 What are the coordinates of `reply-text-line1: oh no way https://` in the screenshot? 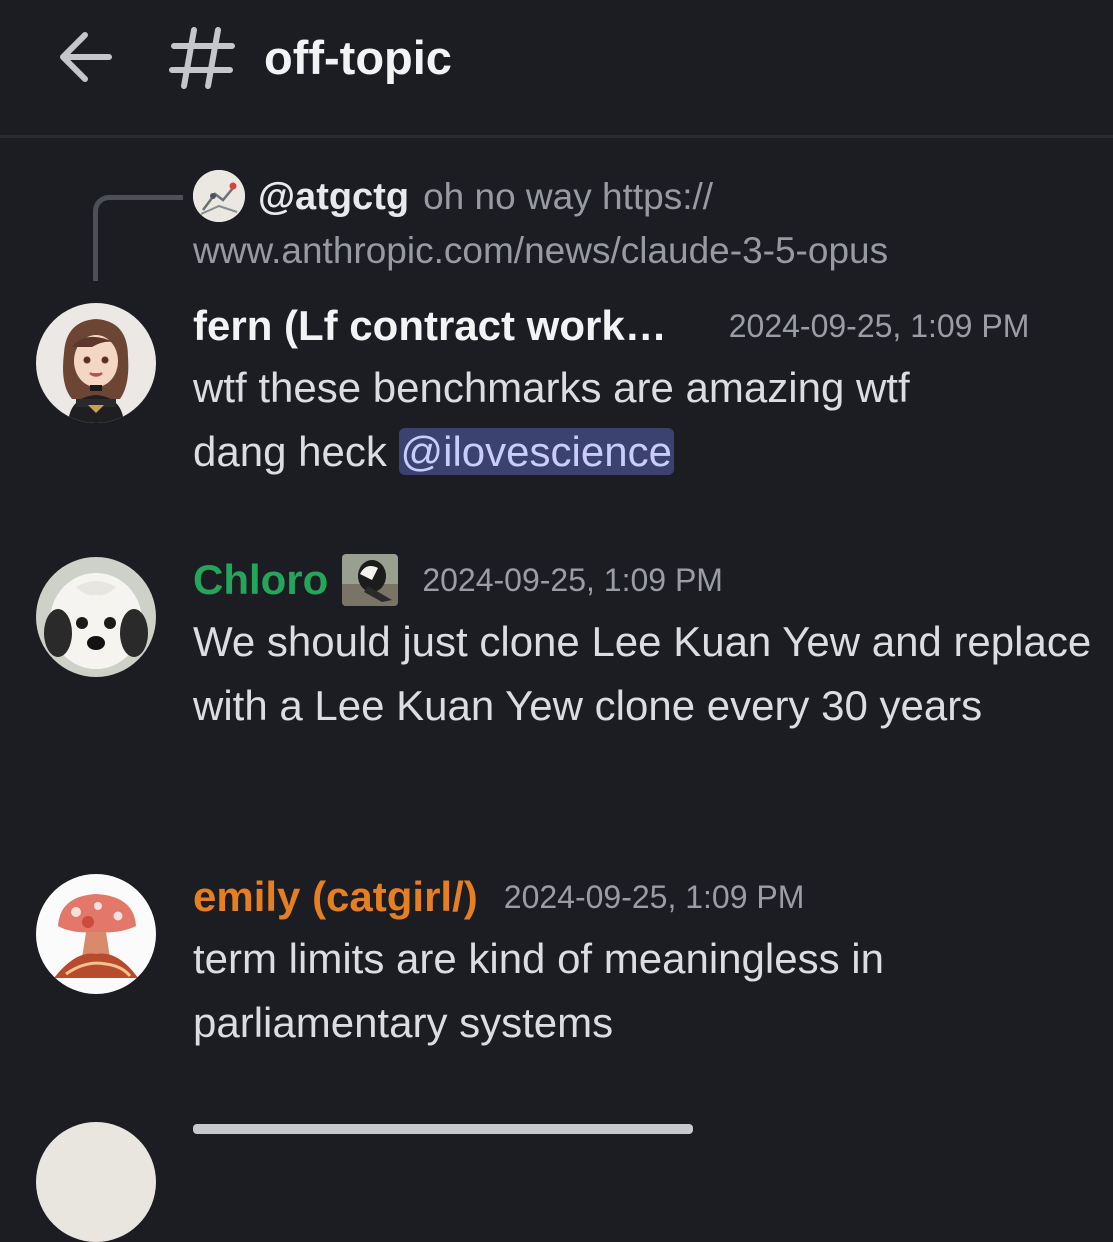 It's located at (568, 196).